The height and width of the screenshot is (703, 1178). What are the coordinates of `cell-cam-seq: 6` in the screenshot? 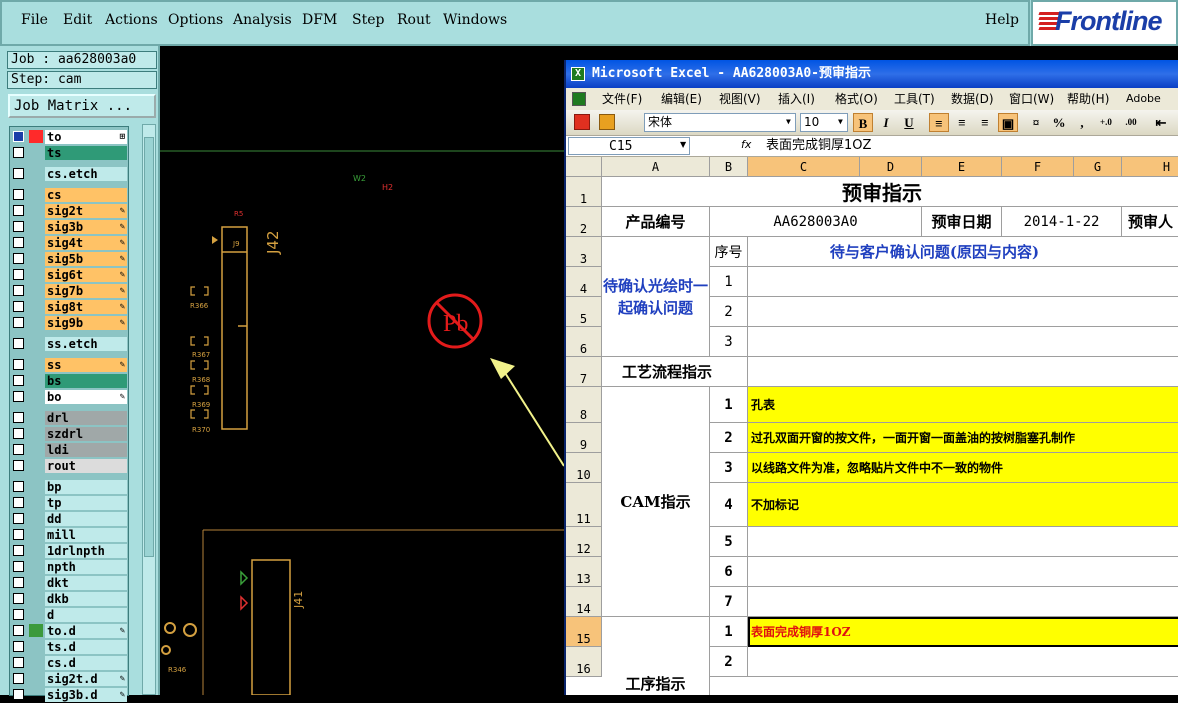 It's located at (729, 572).